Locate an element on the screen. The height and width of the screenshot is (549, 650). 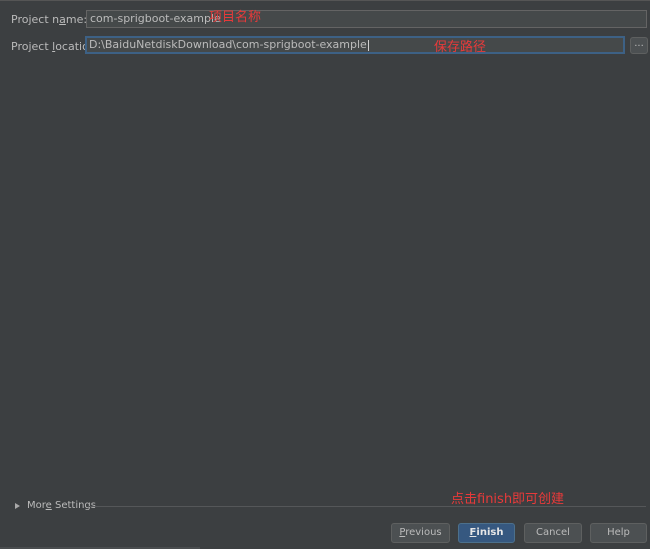
finish-button: Finish is located at coordinates (486, 533).